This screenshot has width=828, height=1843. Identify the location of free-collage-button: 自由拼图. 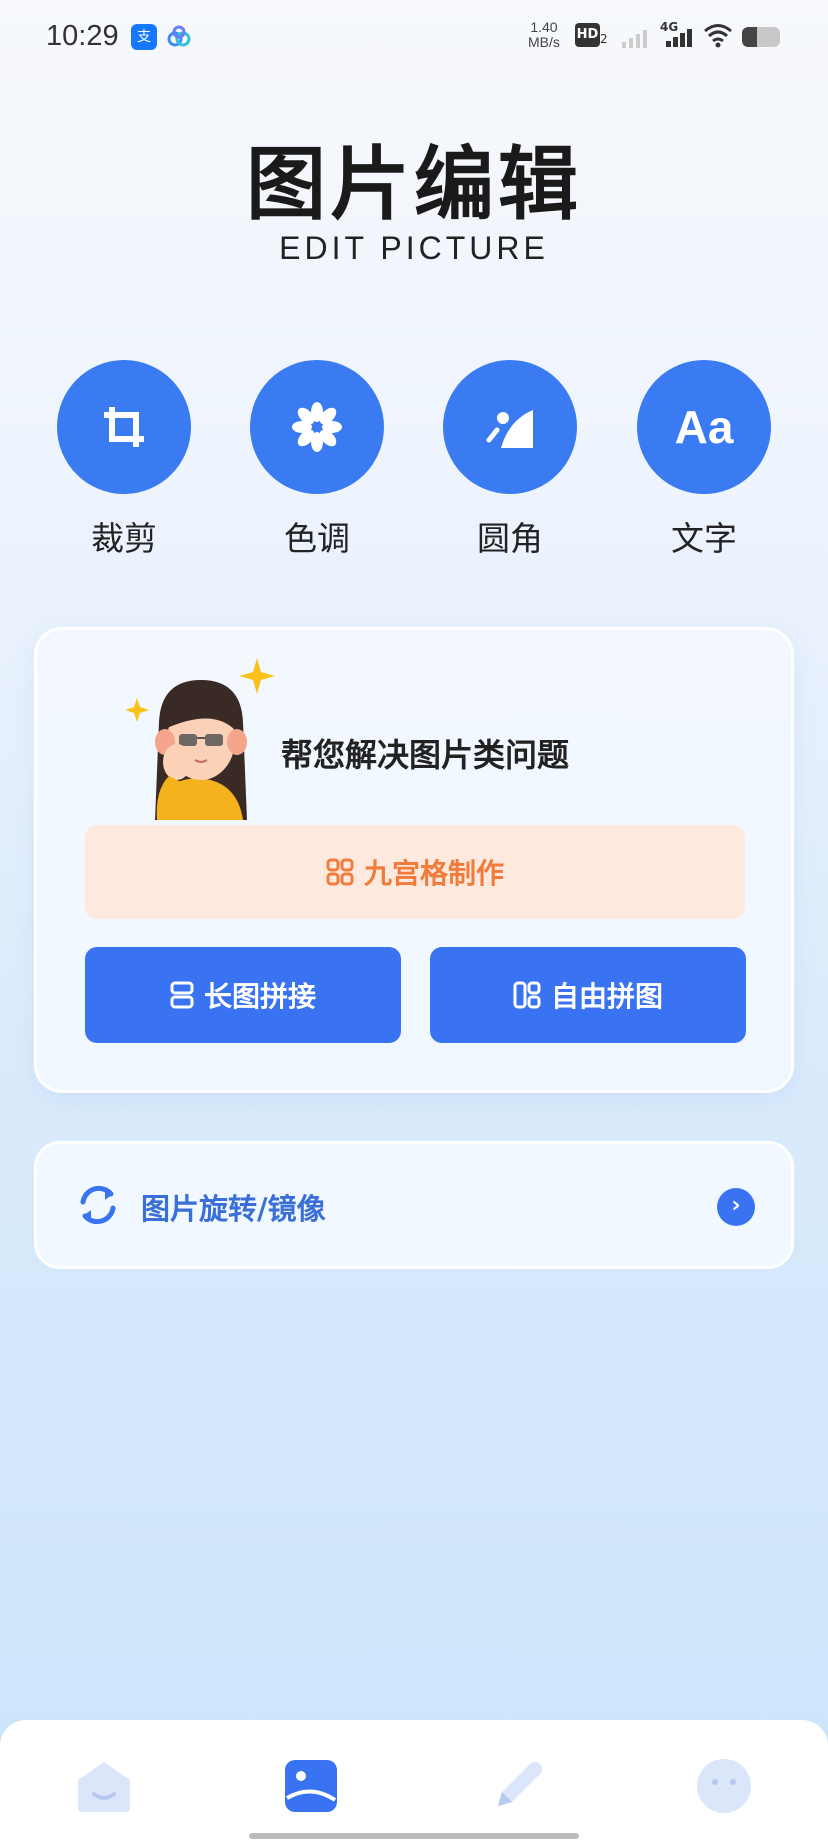
(588, 995).